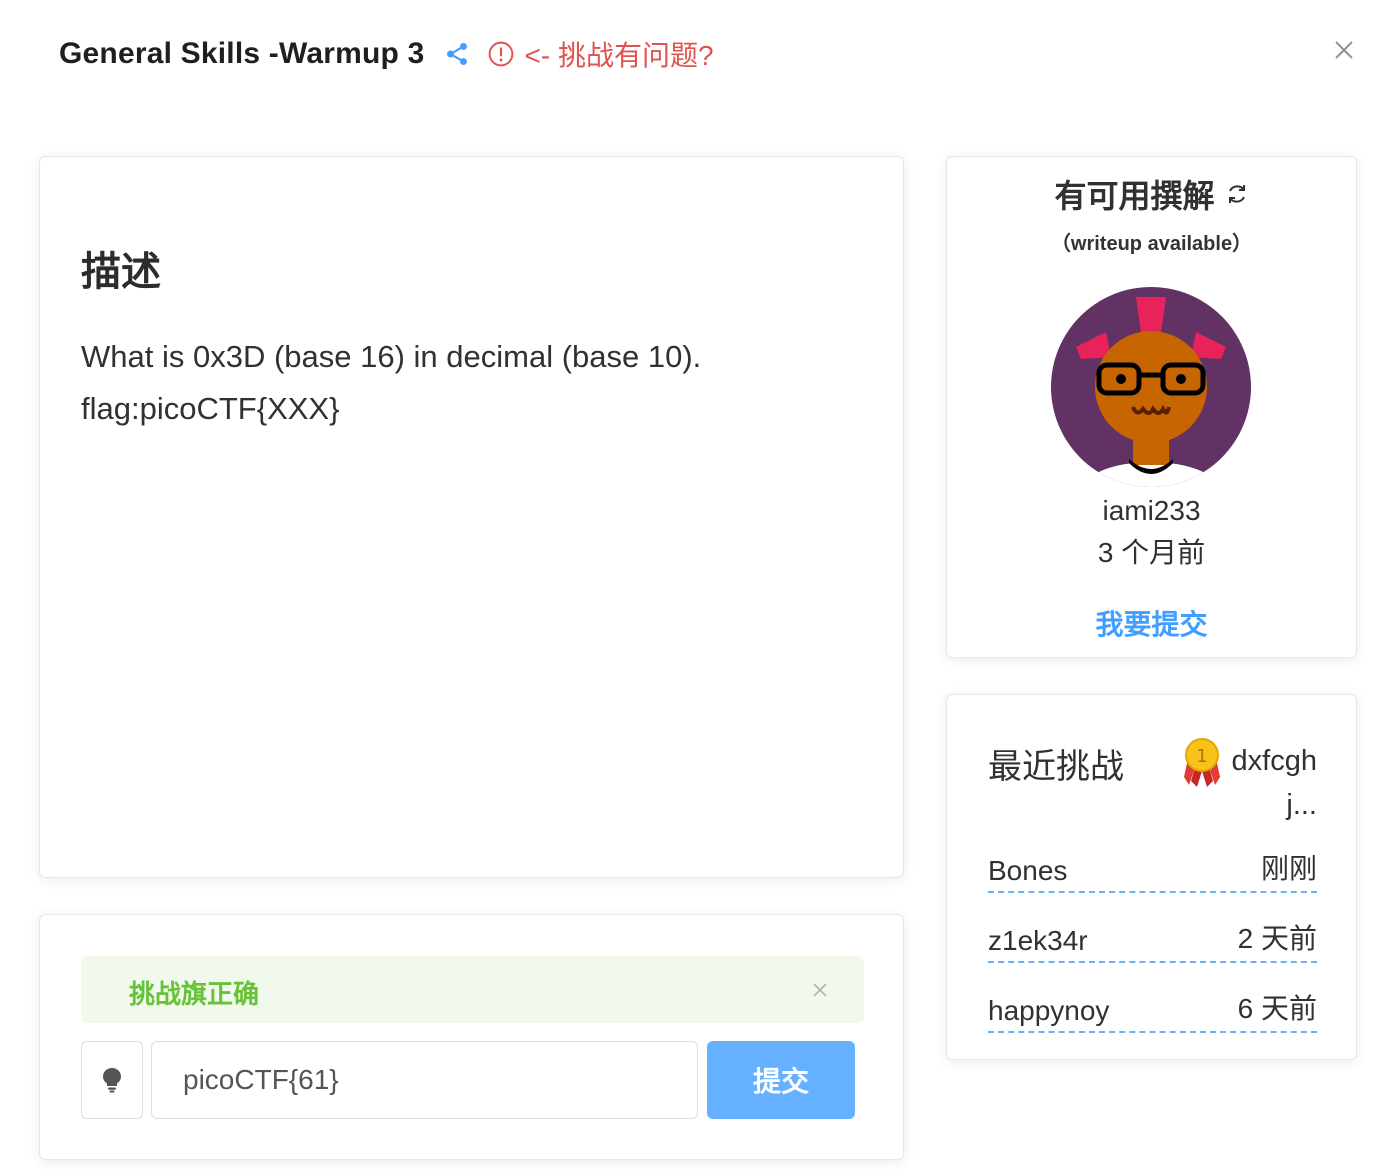 The image size is (1396, 1176). I want to click on svg-text: 1, so click(1201, 756).